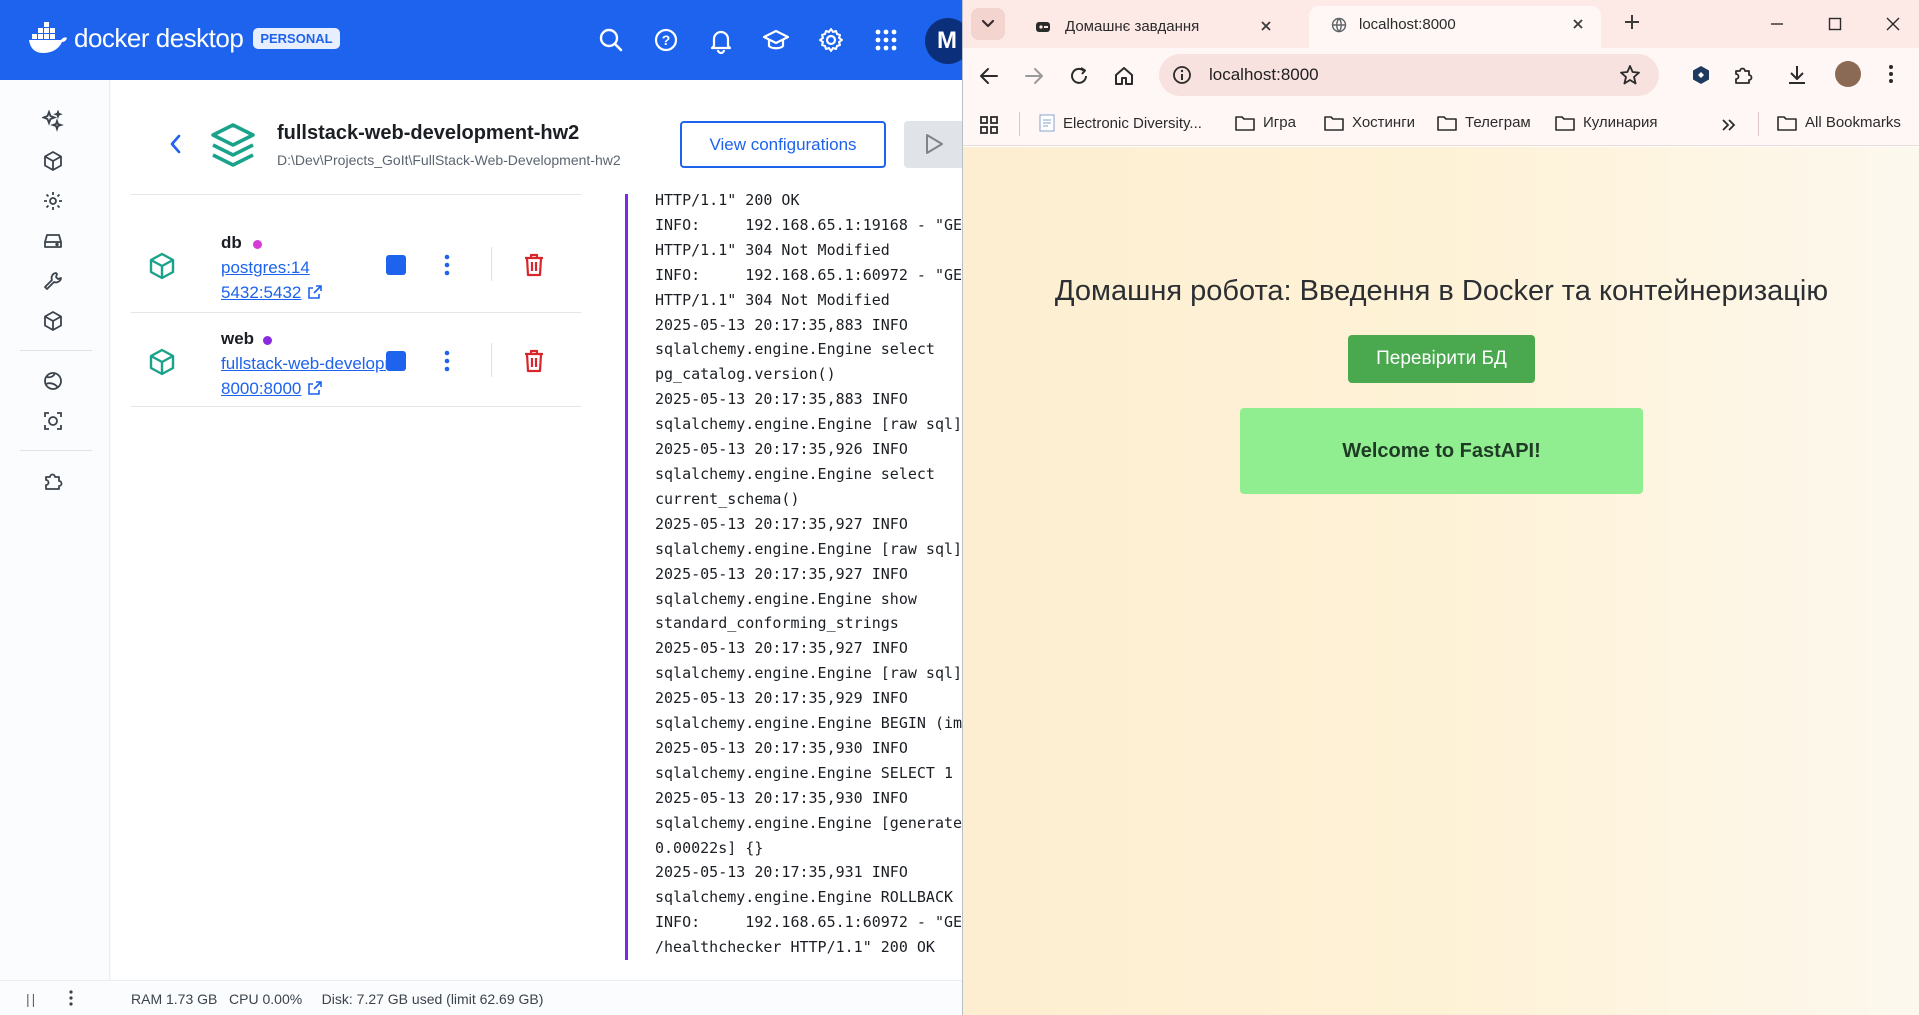  What do you see at coordinates (231, 242) in the screenshot?
I see `service-name: db` at bounding box center [231, 242].